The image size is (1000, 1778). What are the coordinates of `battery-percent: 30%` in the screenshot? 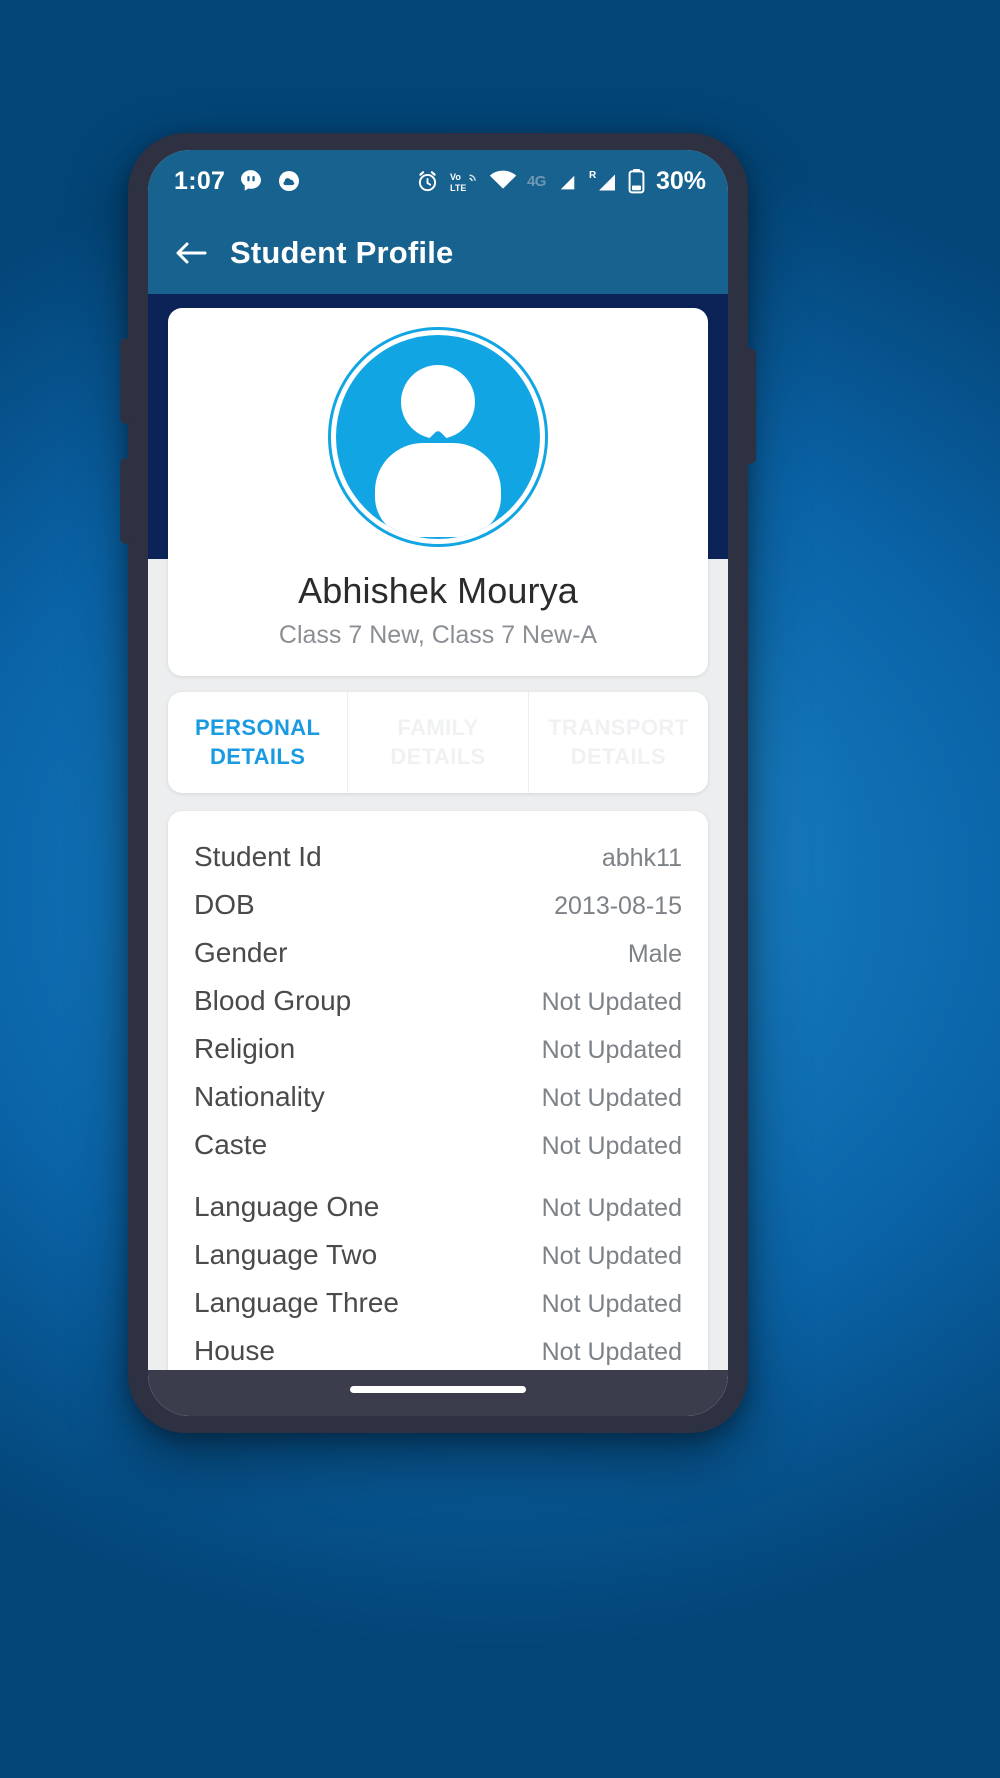 It's located at (680, 180).